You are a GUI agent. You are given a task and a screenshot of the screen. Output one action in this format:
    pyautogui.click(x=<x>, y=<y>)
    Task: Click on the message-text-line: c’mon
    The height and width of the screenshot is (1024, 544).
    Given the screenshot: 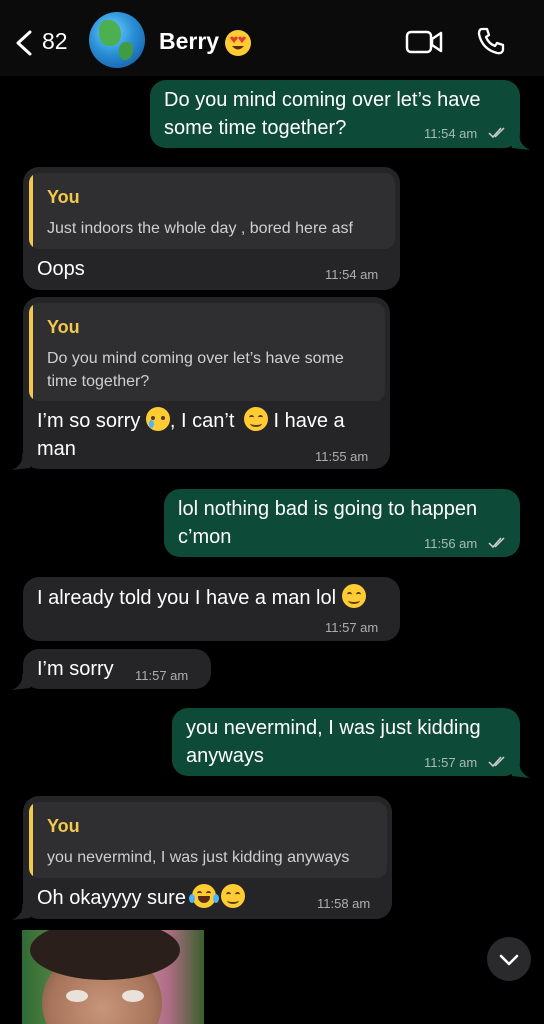 What is the action you would take?
    pyautogui.click(x=205, y=537)
    